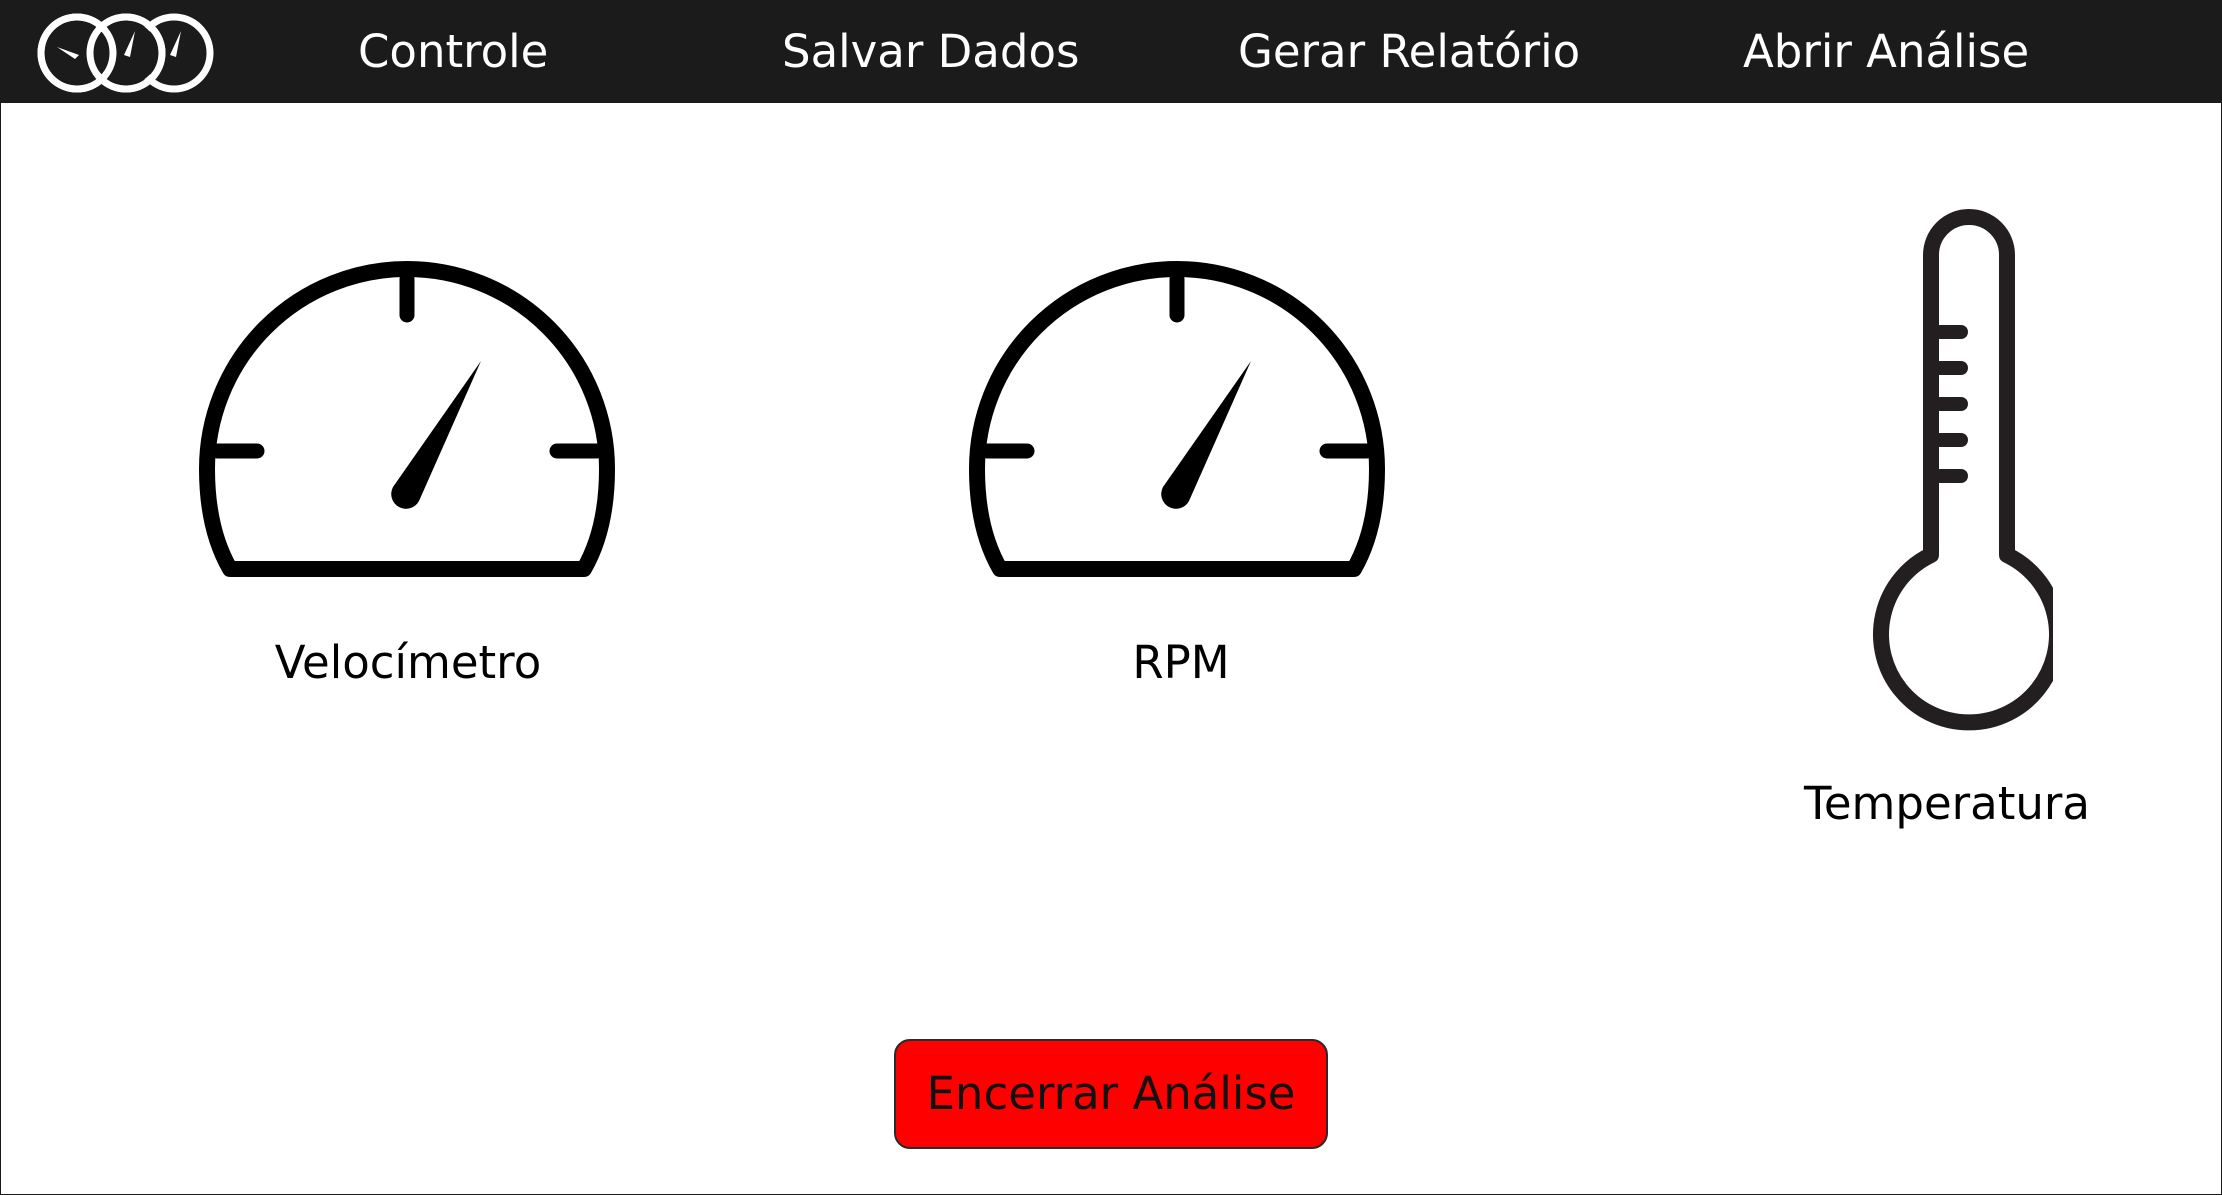  Describe the element at coordinates (1963, 470) in the screenshot. I see `thermometer-icon` at that location.